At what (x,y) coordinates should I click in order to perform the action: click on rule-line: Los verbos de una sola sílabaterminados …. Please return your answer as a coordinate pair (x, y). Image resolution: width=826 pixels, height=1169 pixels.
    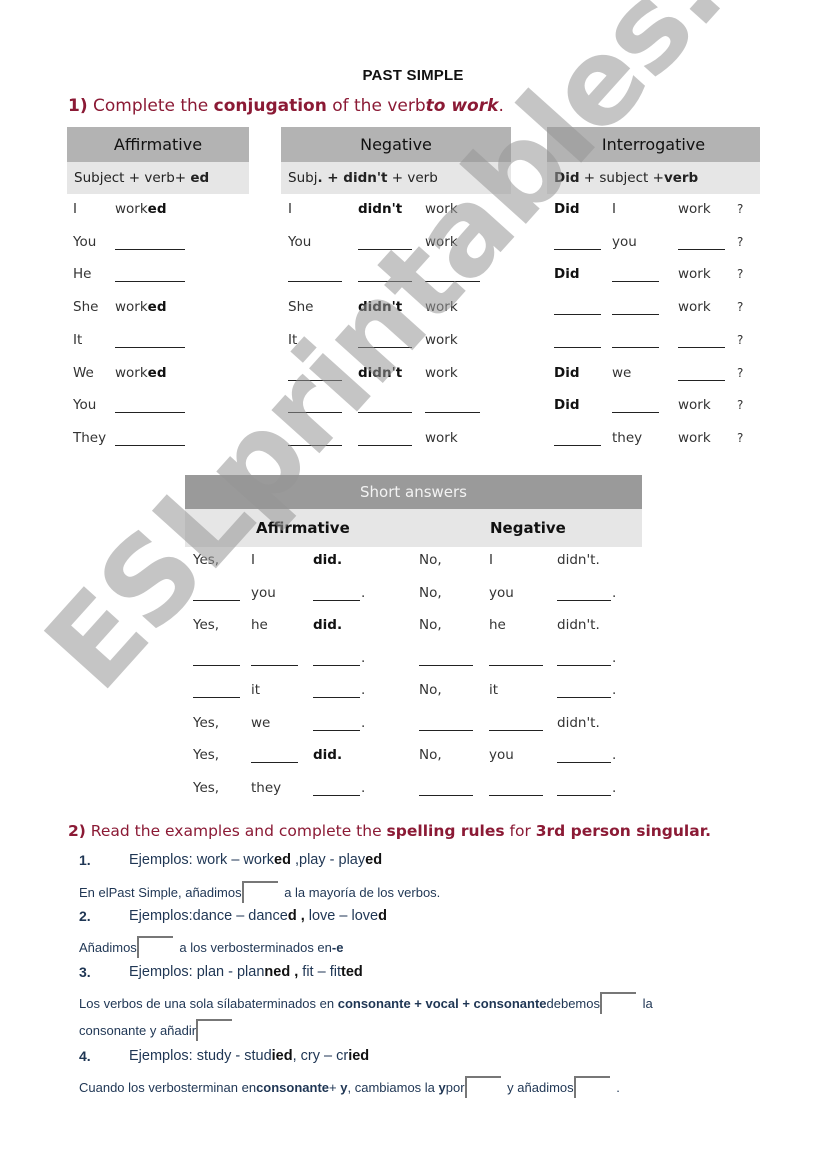
    Looking at the image, I should click on (366, 1003).